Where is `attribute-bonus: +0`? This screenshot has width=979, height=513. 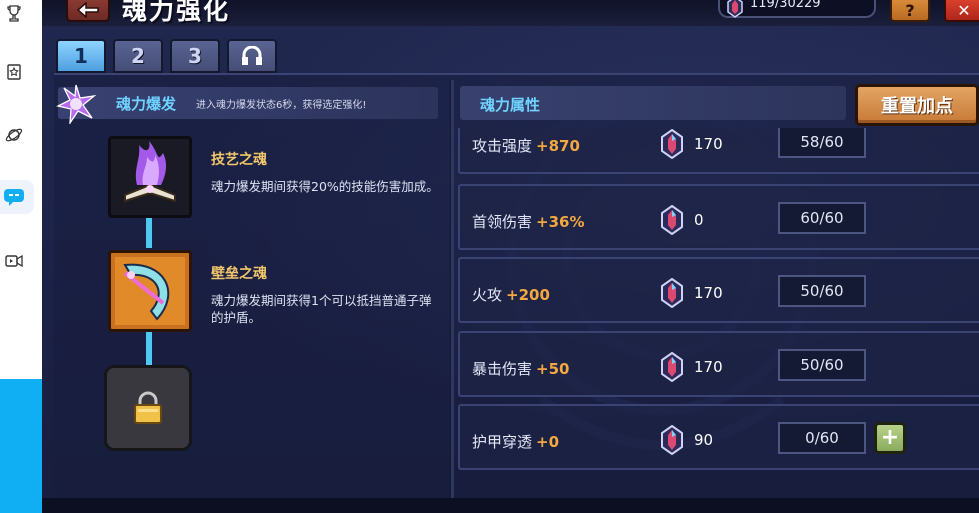
attribute-bonus: +0 is located at coordinates (548, 442).